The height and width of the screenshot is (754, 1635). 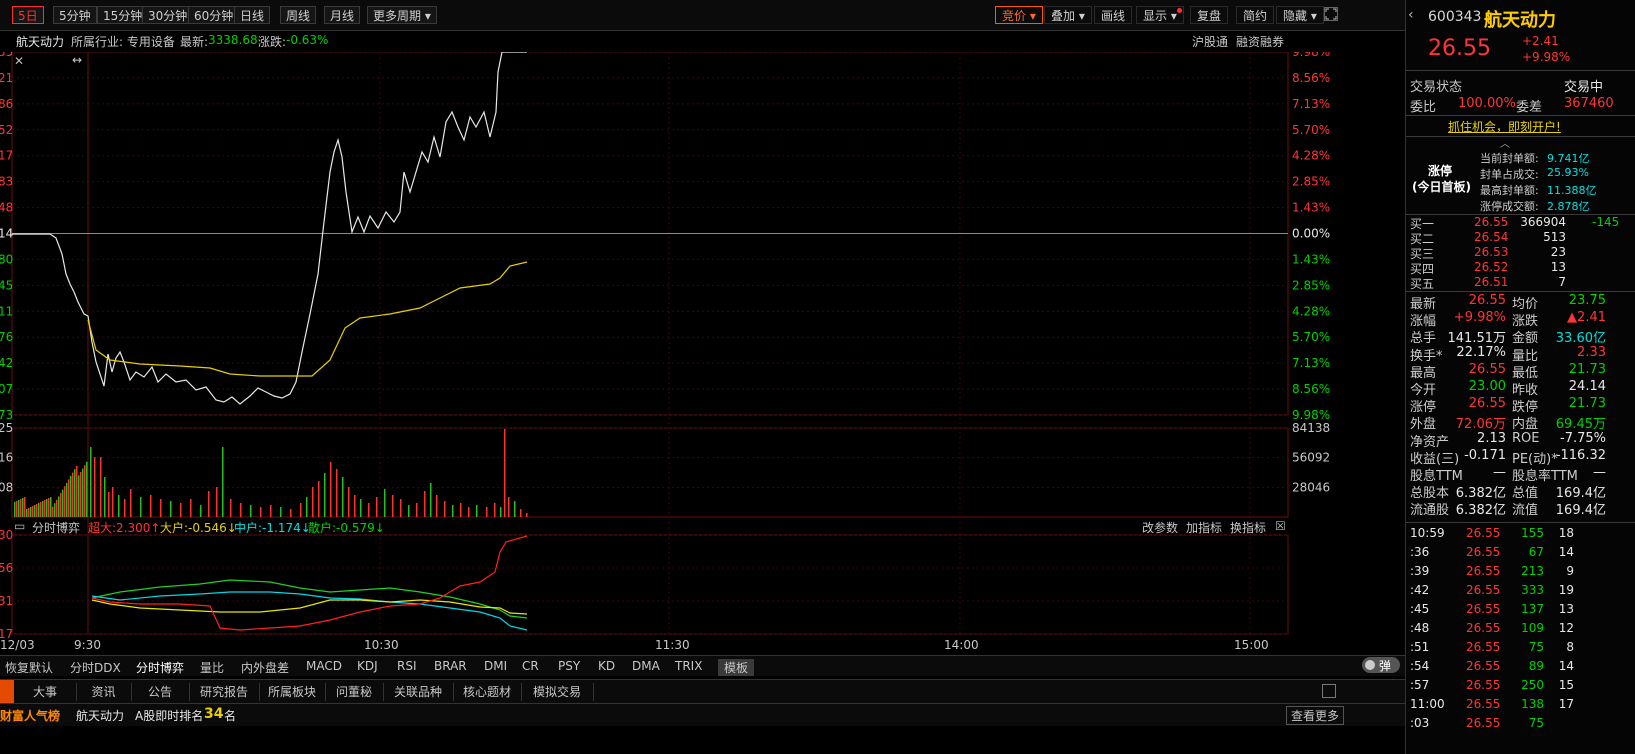 I want to click on bid-volume: 366904, so click(x=1543, y=222).